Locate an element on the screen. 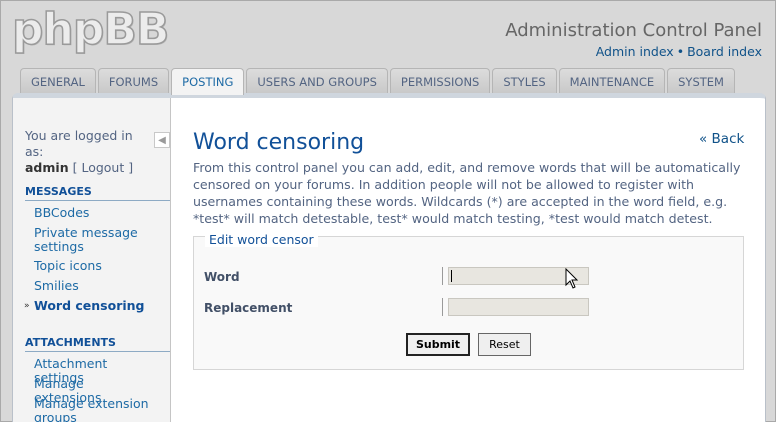  board-index-link: Board index is located at coordinates (724, 51).